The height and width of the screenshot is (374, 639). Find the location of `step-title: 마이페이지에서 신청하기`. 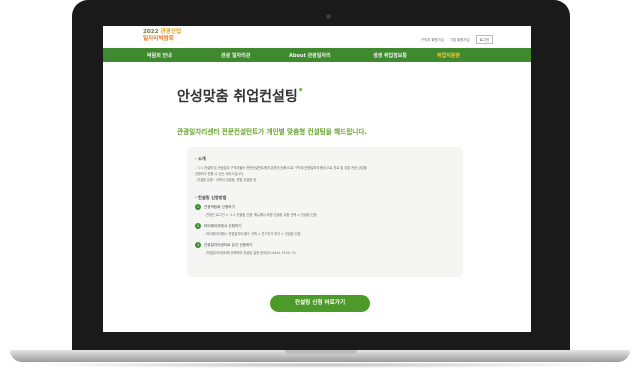

step-title: 마이페이지에서 신청하기 is located at coordinates (223, 226).